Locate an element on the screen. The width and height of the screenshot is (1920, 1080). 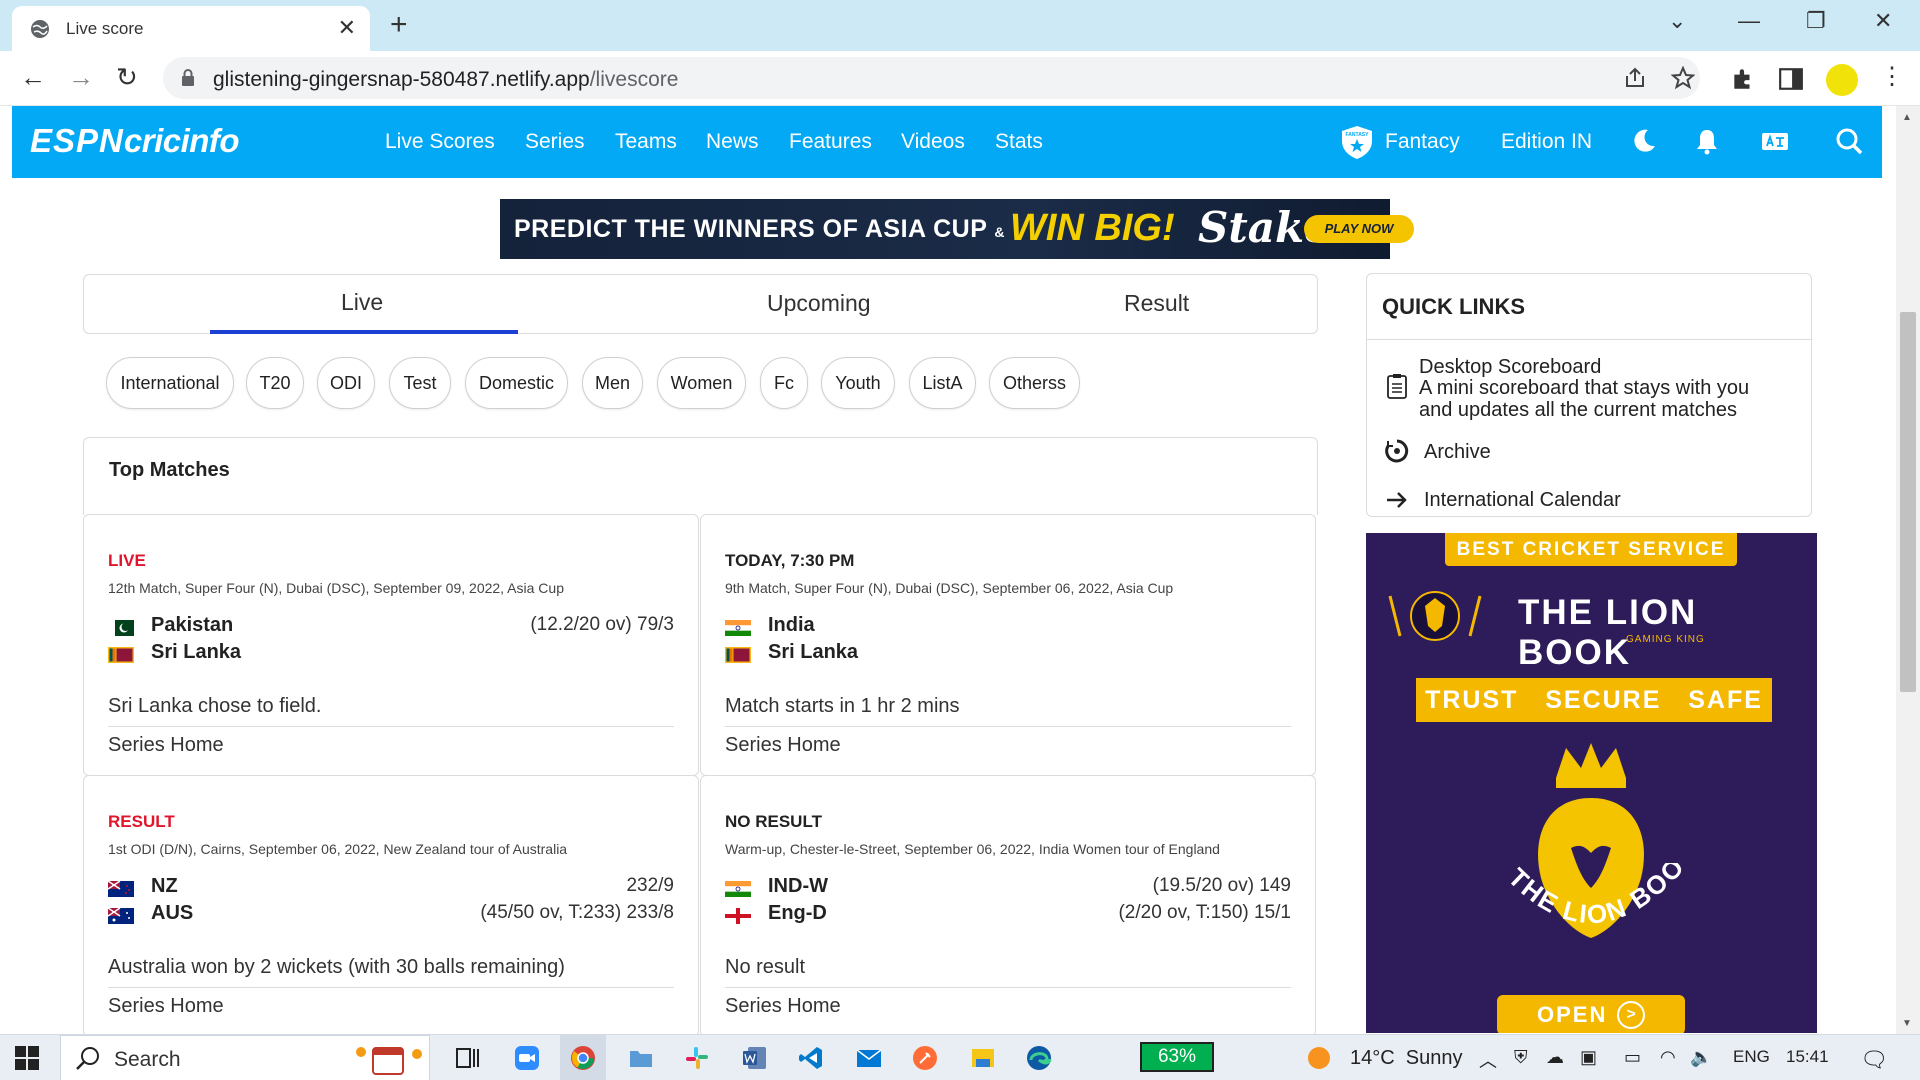
language-translate-icon is located at coordinates (1775, 141).